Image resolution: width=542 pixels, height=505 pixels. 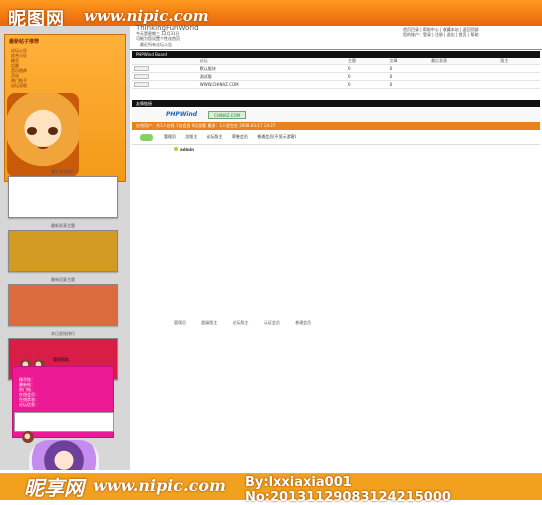 What do you see at coordinates (176, 149) in the screenshot?
I see `member-status-icon` at bounding box center [176, 149].